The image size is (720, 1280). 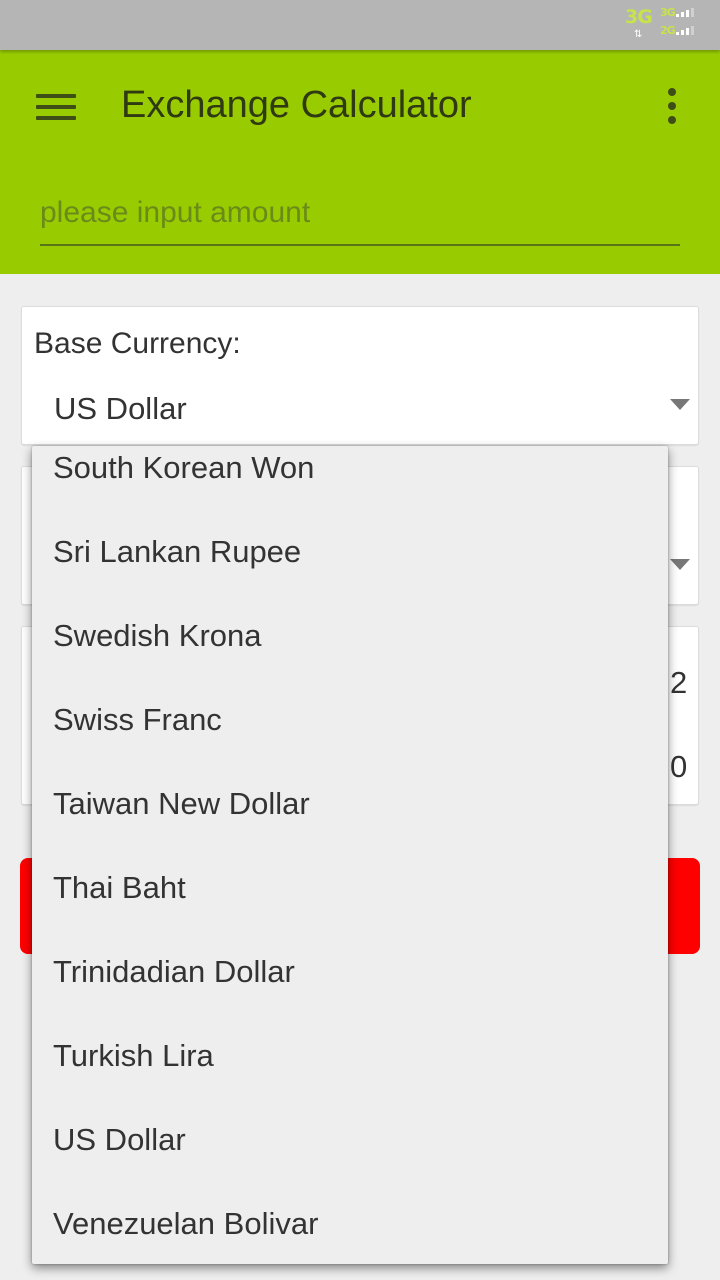 What do you see at coordinates (137, 343) in the screenshot?
I see `base-currency-label: Base Currency:` at bounding box center [137, 343].